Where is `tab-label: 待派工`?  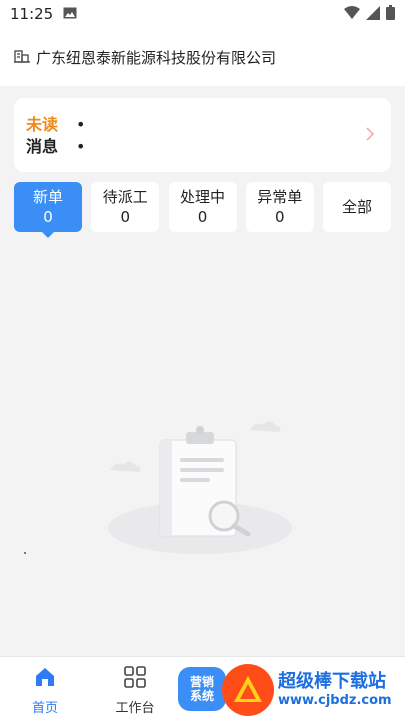
tab-label: 待派工 is located at coordinates (125, 197).